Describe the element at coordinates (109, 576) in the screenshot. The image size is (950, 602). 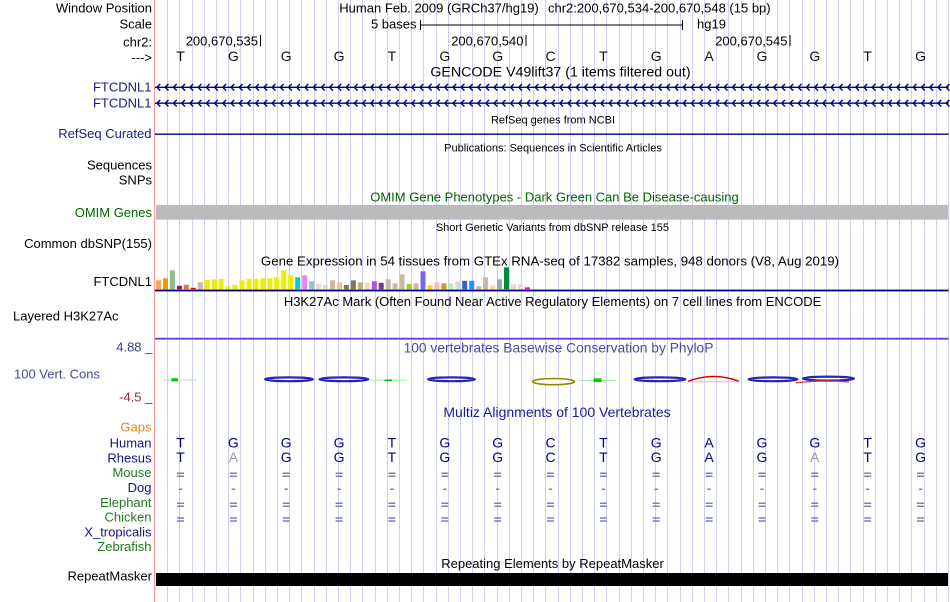
I see `svg-text: RepeatMasker` at that location.